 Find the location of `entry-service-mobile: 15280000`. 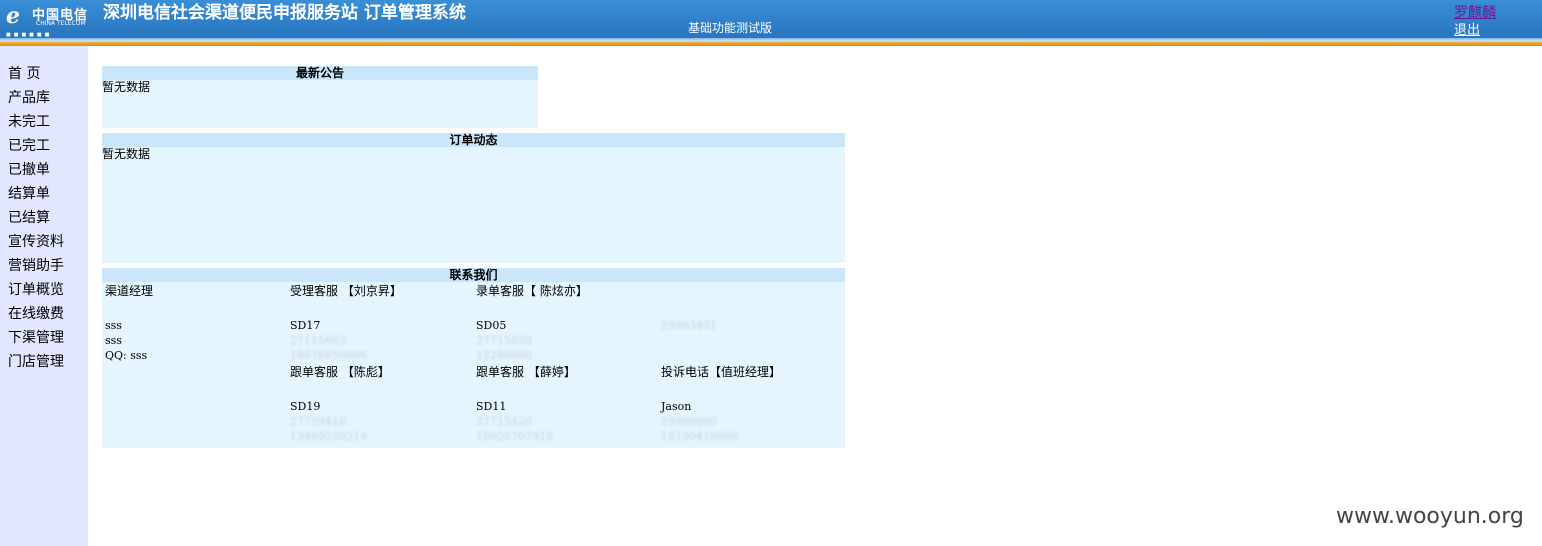

entry-service-mobile: 15280000 is located at coordinates (504, 355).